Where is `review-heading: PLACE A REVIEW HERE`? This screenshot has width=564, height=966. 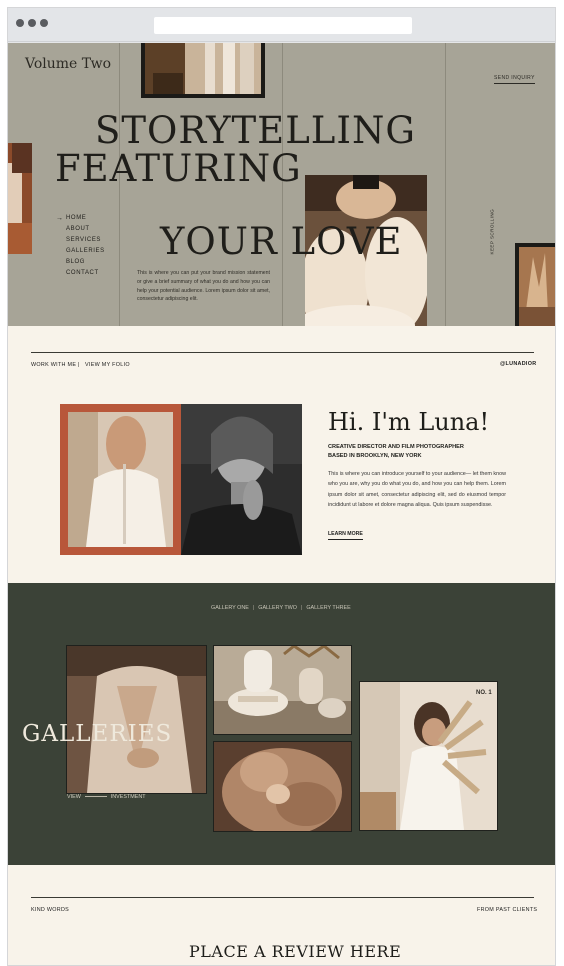 review-heading: PLACE A REVIEW HERE is located at coordinates (295, 951).